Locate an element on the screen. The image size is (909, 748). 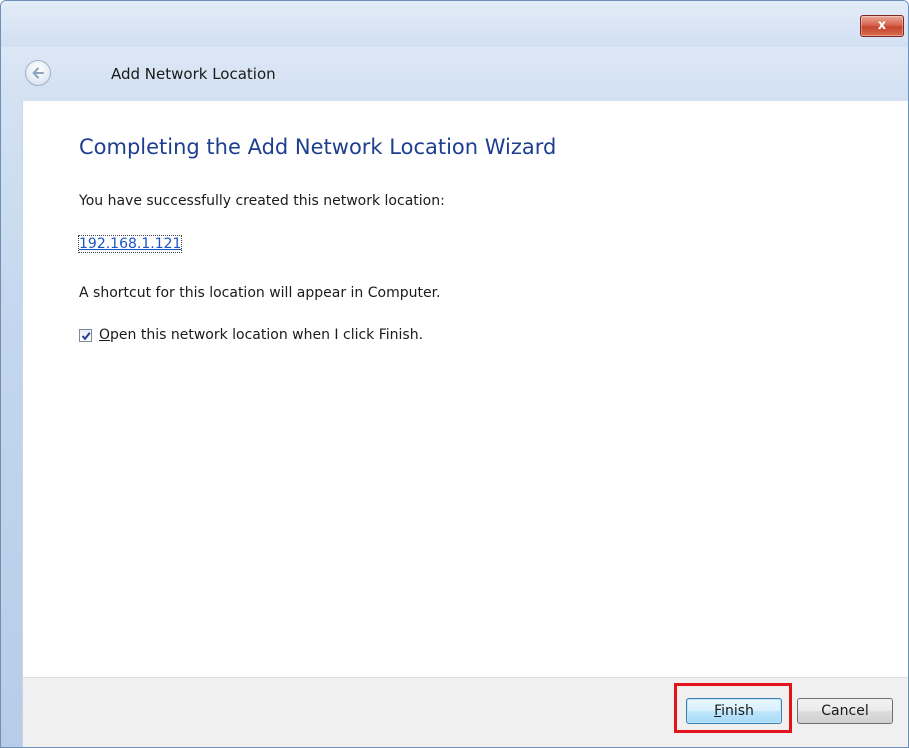
close-button: x is located at coordinates (882, 26).